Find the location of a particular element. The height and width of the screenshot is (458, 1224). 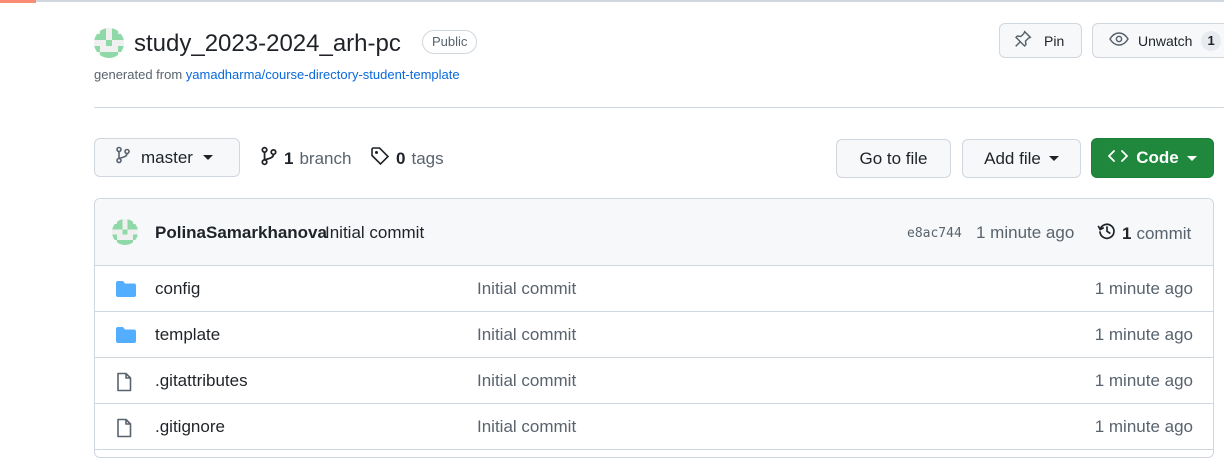

commits-link: 1 commit is located at coordinates (1144, 233).